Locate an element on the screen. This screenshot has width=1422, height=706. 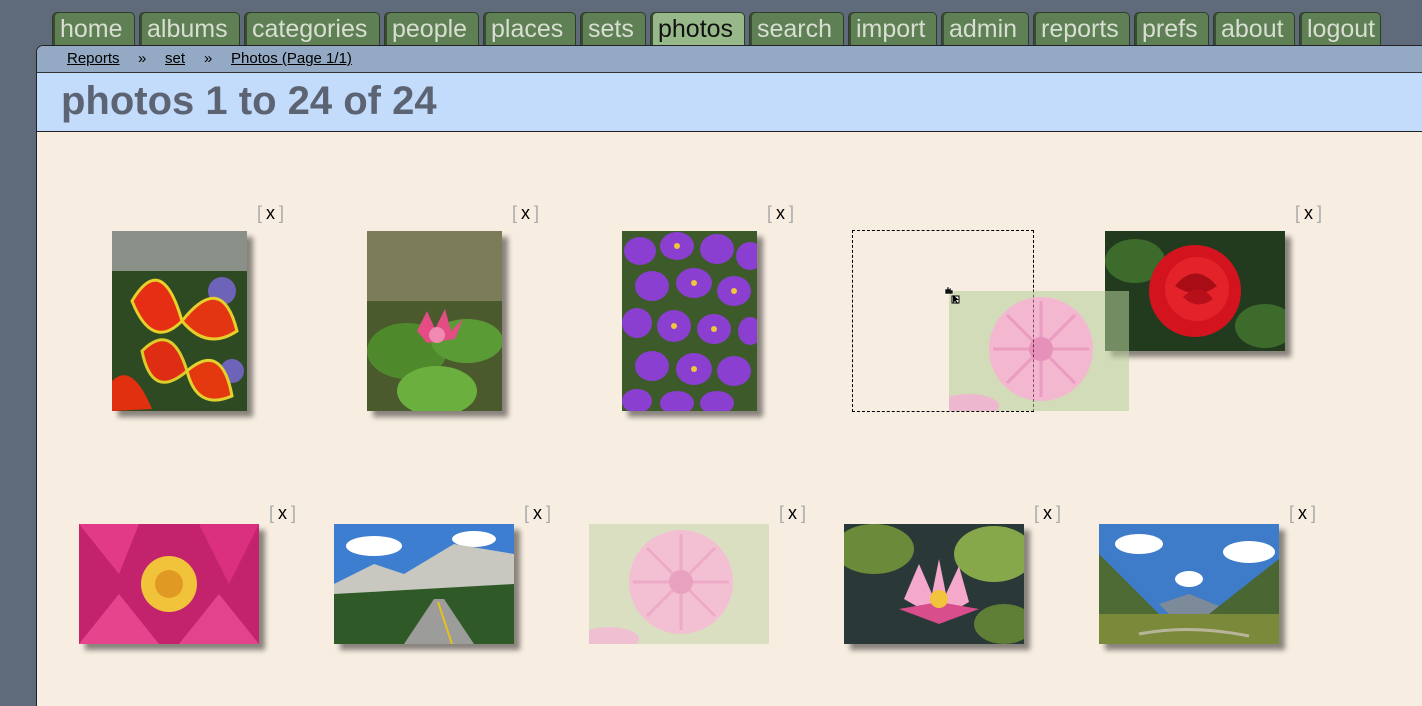
tab-prefs: prefs is located at coordinates (1171, 29).